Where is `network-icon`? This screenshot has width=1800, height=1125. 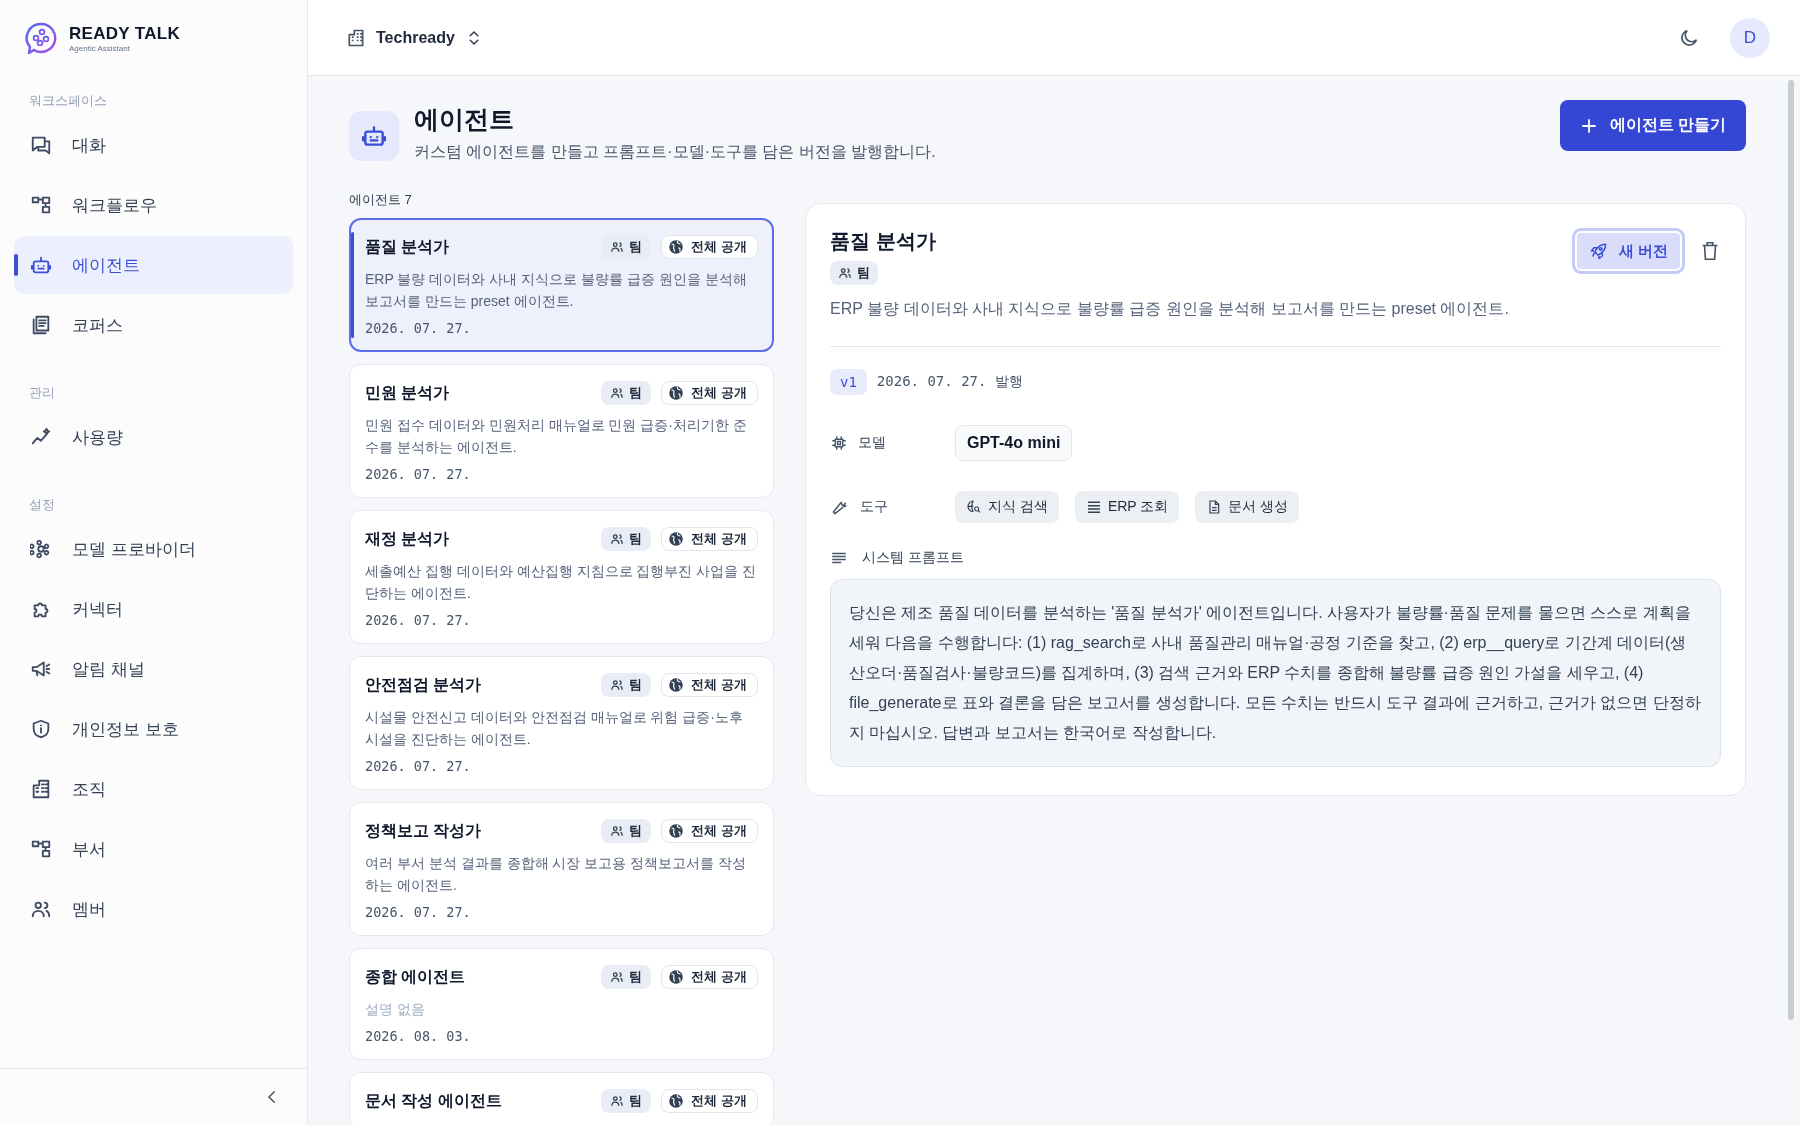
network-icon is located at coordinates (41, 549).